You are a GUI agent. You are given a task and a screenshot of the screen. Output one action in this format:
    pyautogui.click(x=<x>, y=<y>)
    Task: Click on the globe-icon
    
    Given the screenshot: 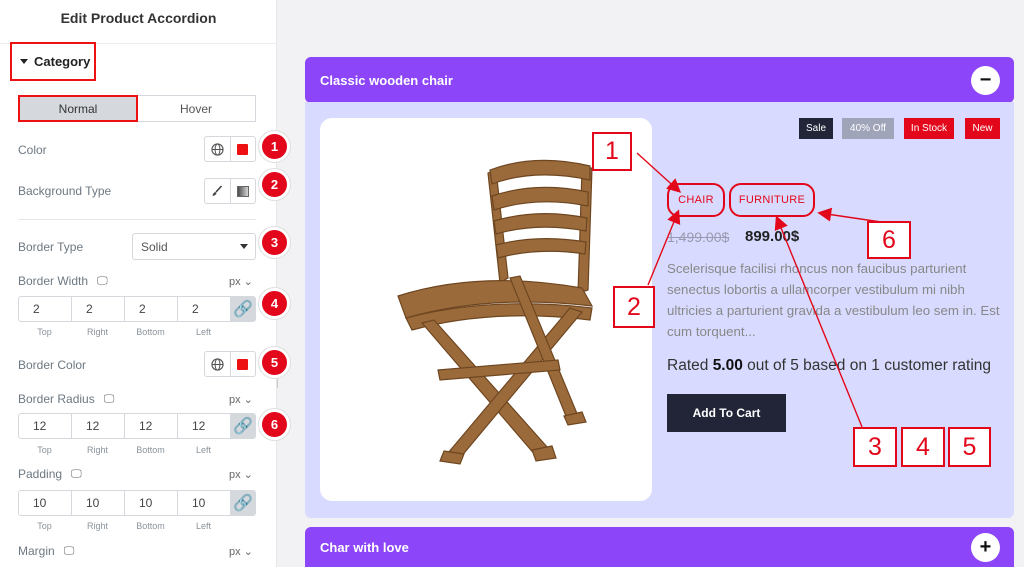 What is the action you would take?
    pyautogui.click(x=217, y=149)
    